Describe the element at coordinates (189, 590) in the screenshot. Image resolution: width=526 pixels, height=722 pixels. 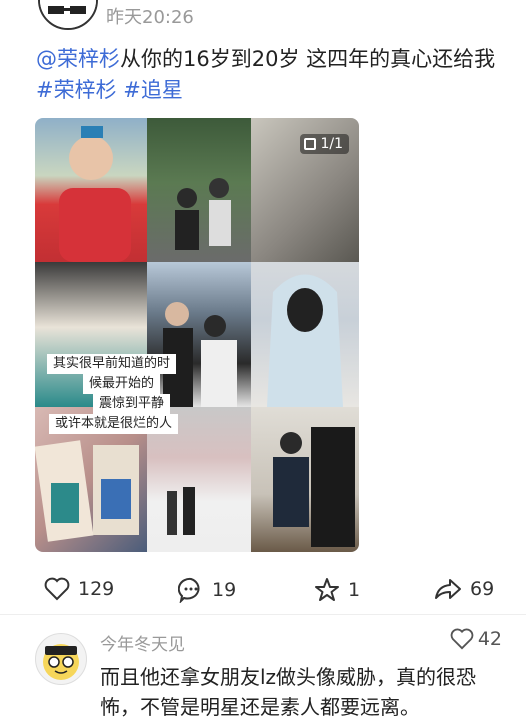
I see `comment-icon` at that location.